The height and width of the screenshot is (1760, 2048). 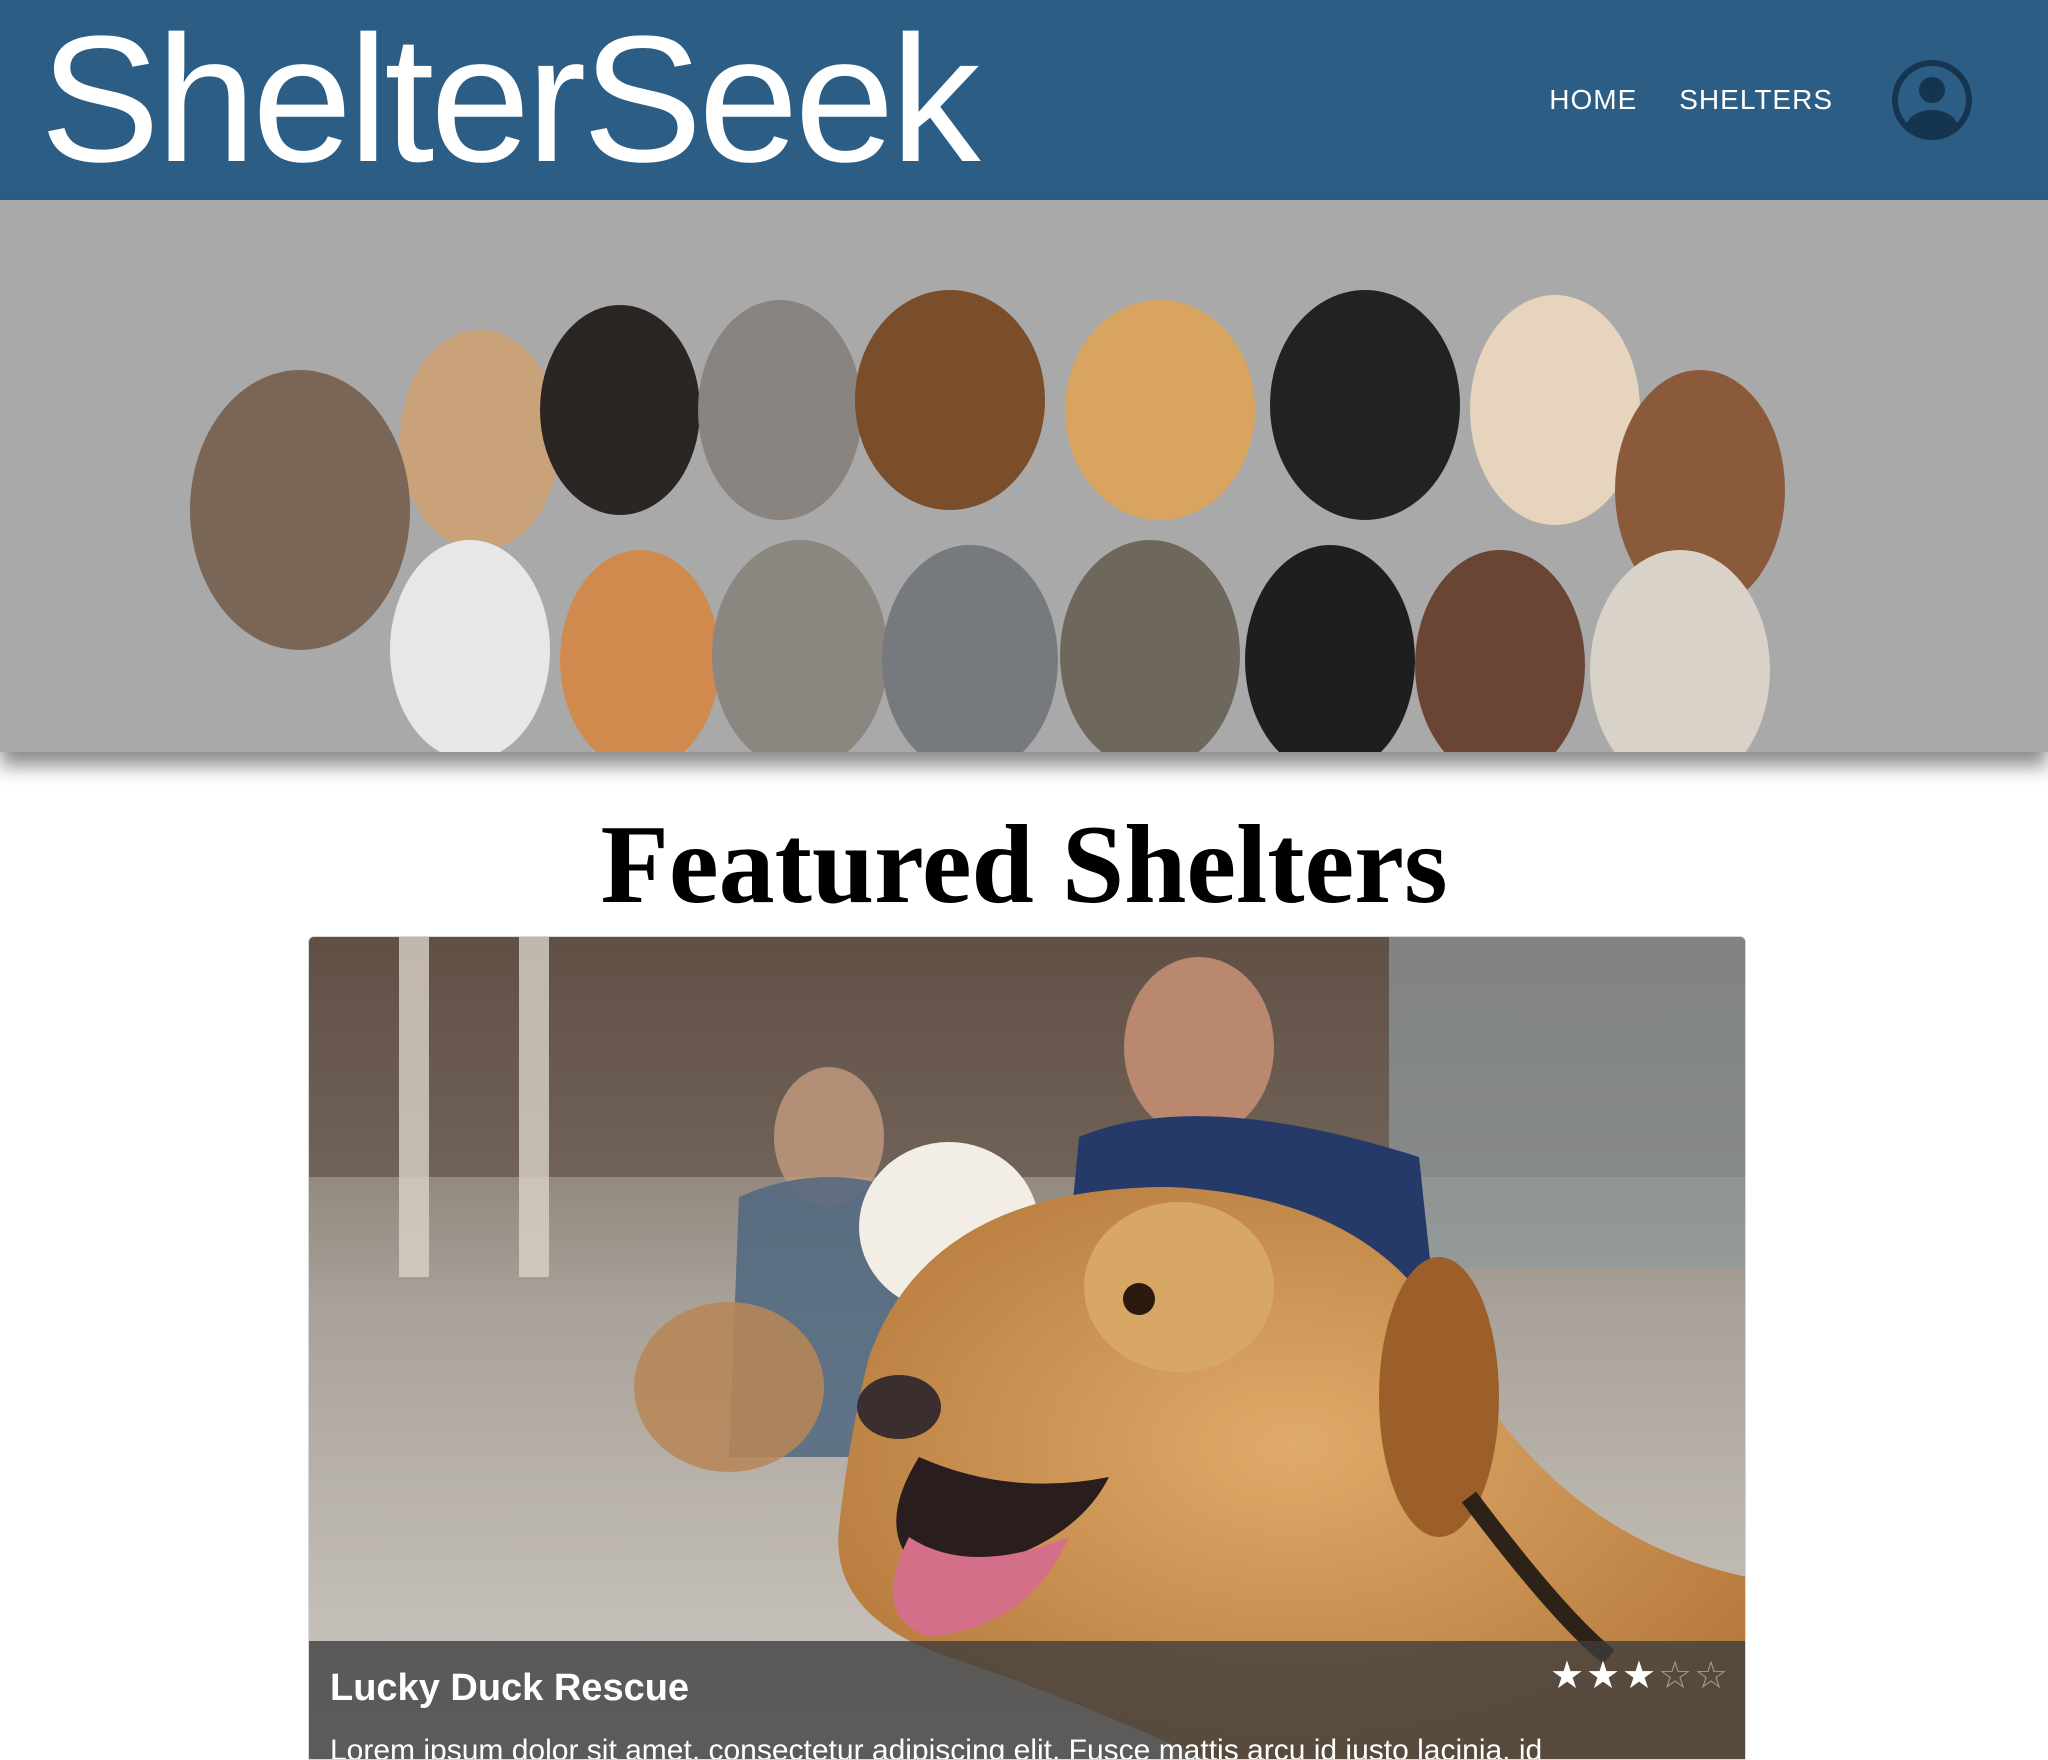 I want to click on nav-links: HOME SHELTERS, so click(x=1670, y=100).